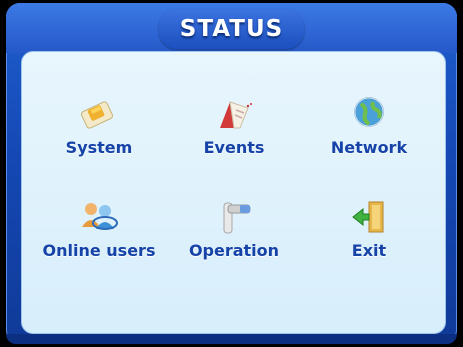  I want to click on online-users-icon, so click(100, 216).